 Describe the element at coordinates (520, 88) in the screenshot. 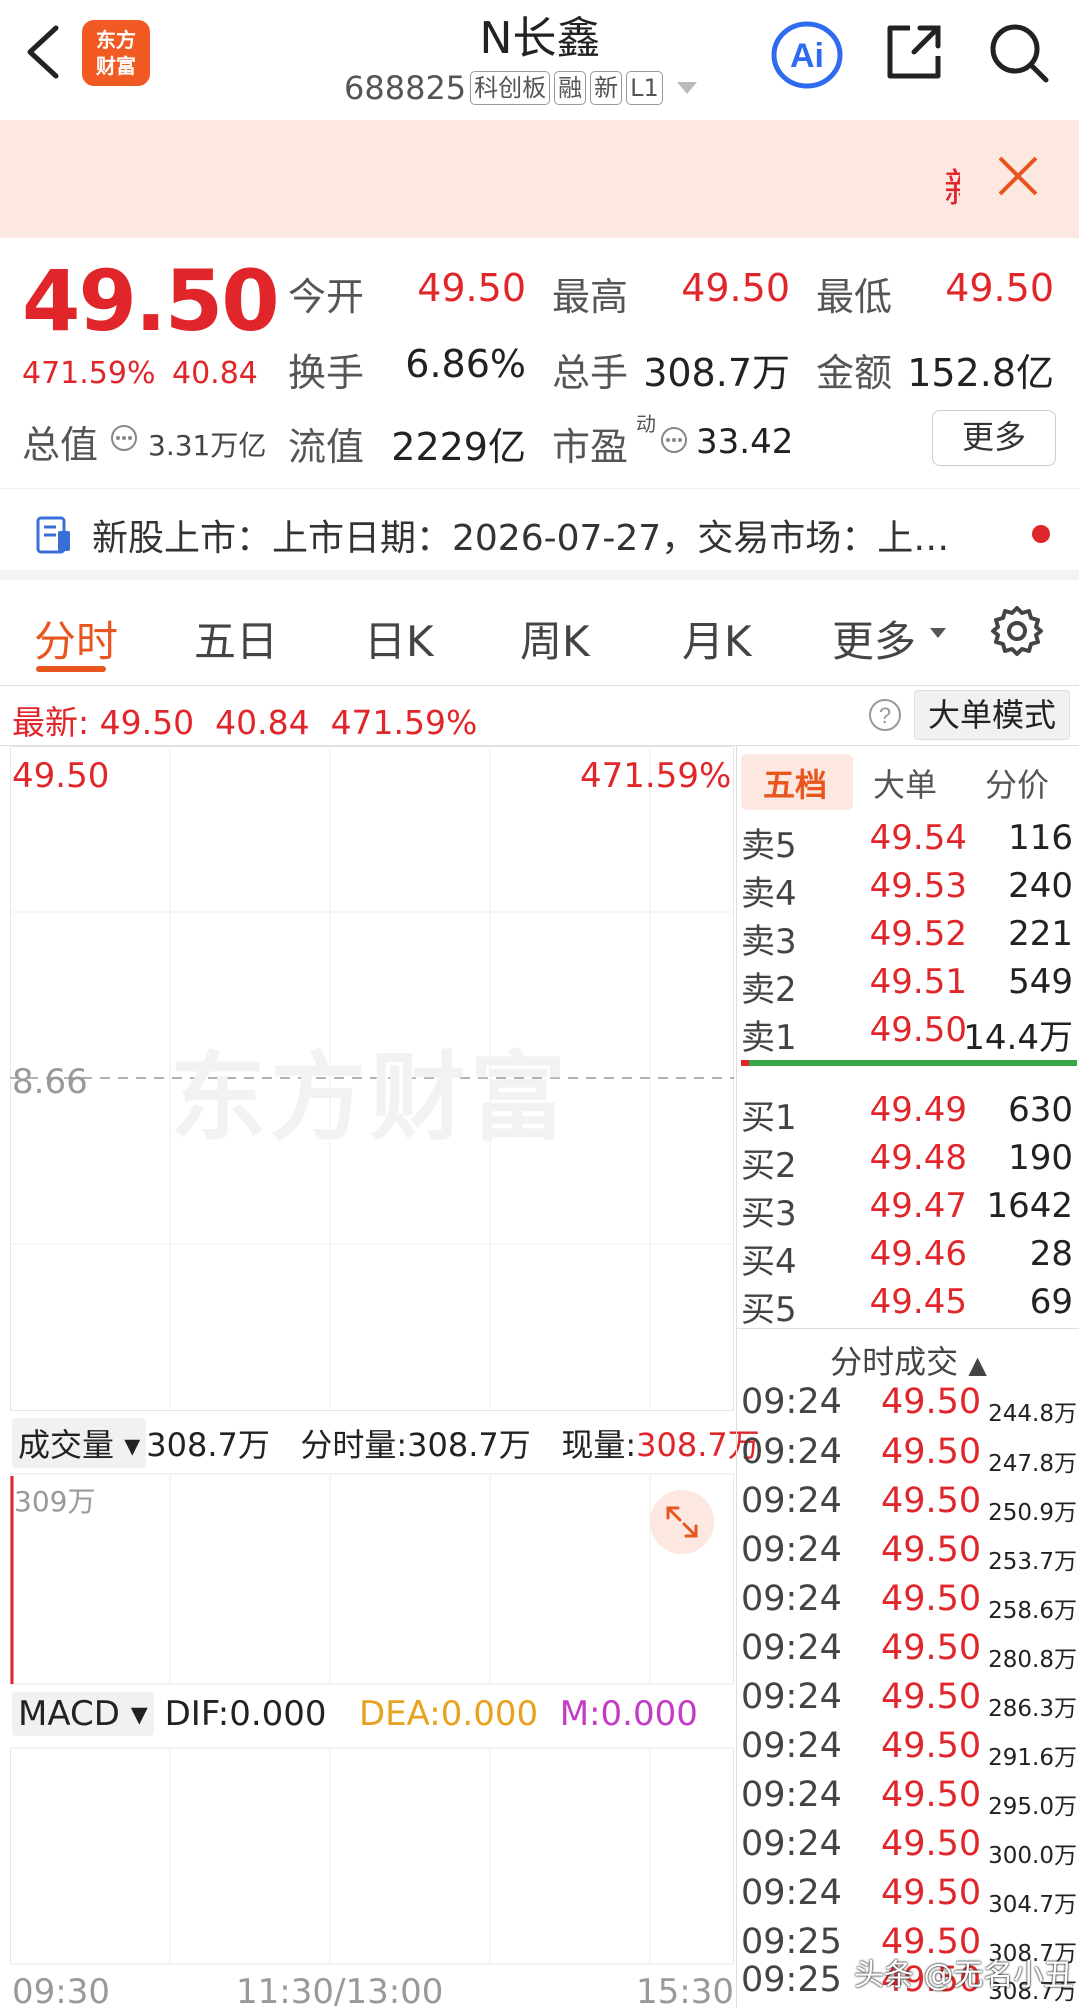

I see `stock-code-row: 688825 科创板 融 新 L1` at that location.